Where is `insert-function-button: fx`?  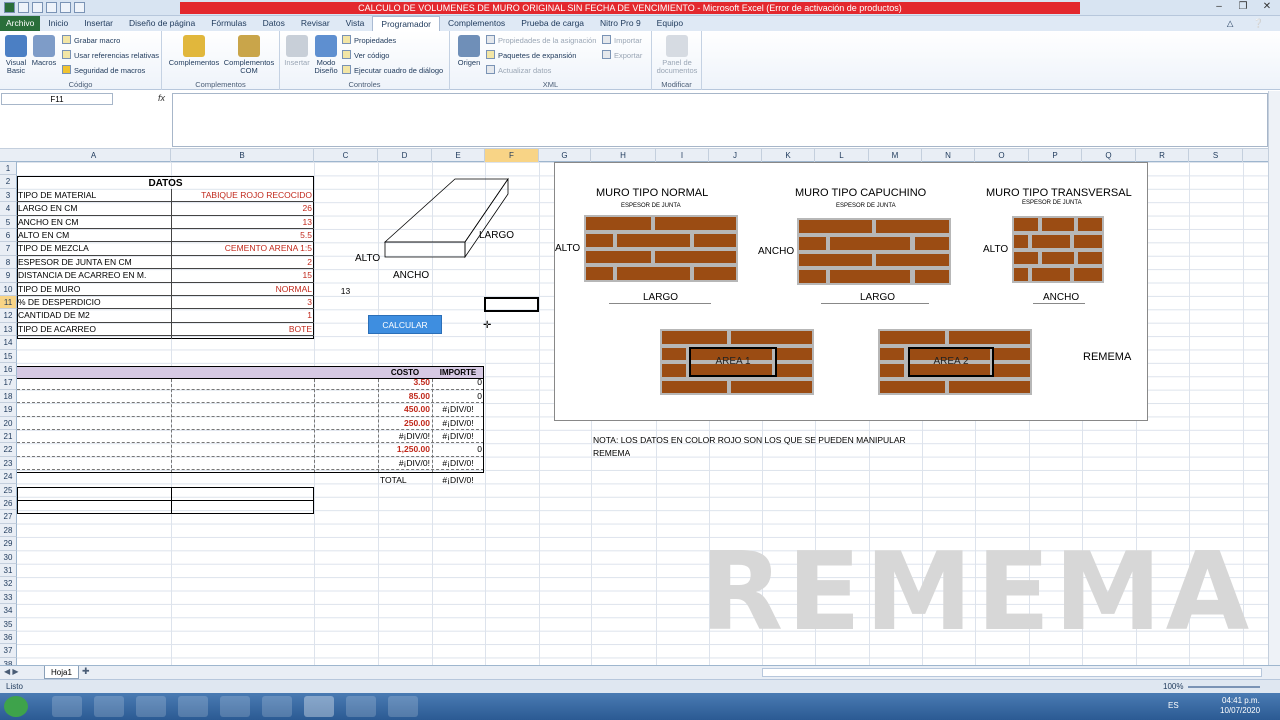 insert-function-button: fx is located at coordinates (161, 98).